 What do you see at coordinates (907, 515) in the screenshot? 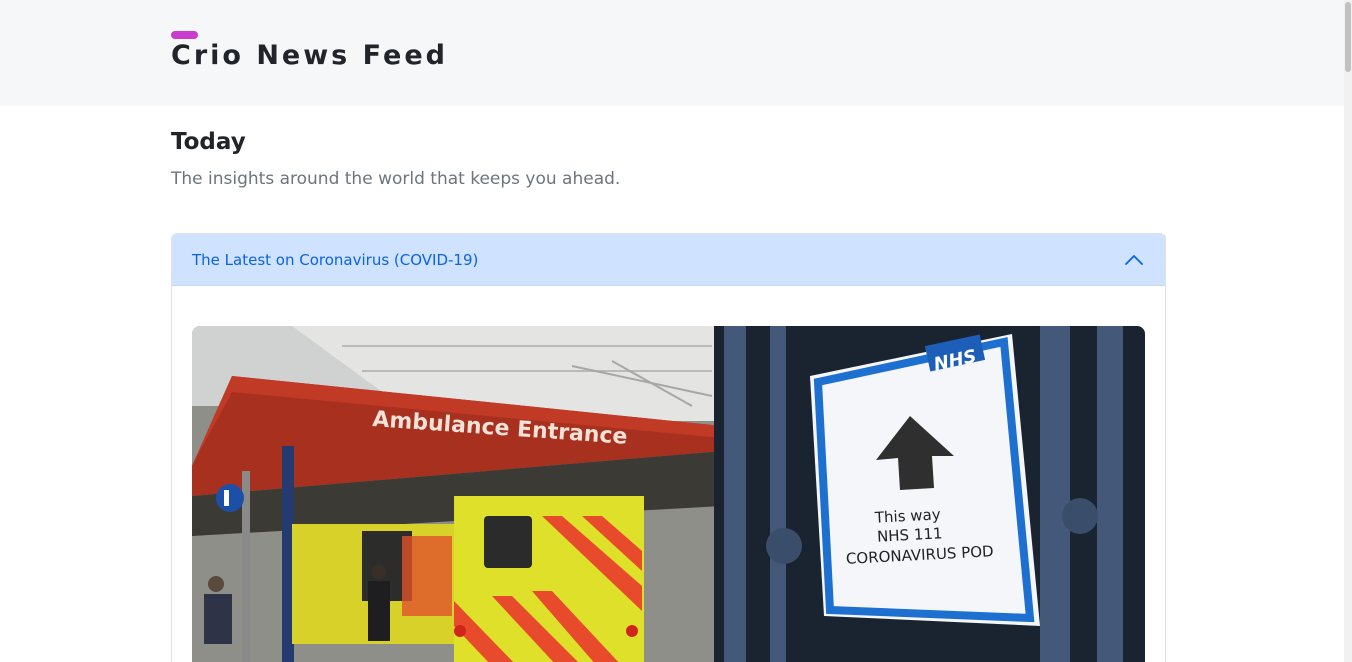
I see `poster-line-1: This way` at bounding box center [907, 515].